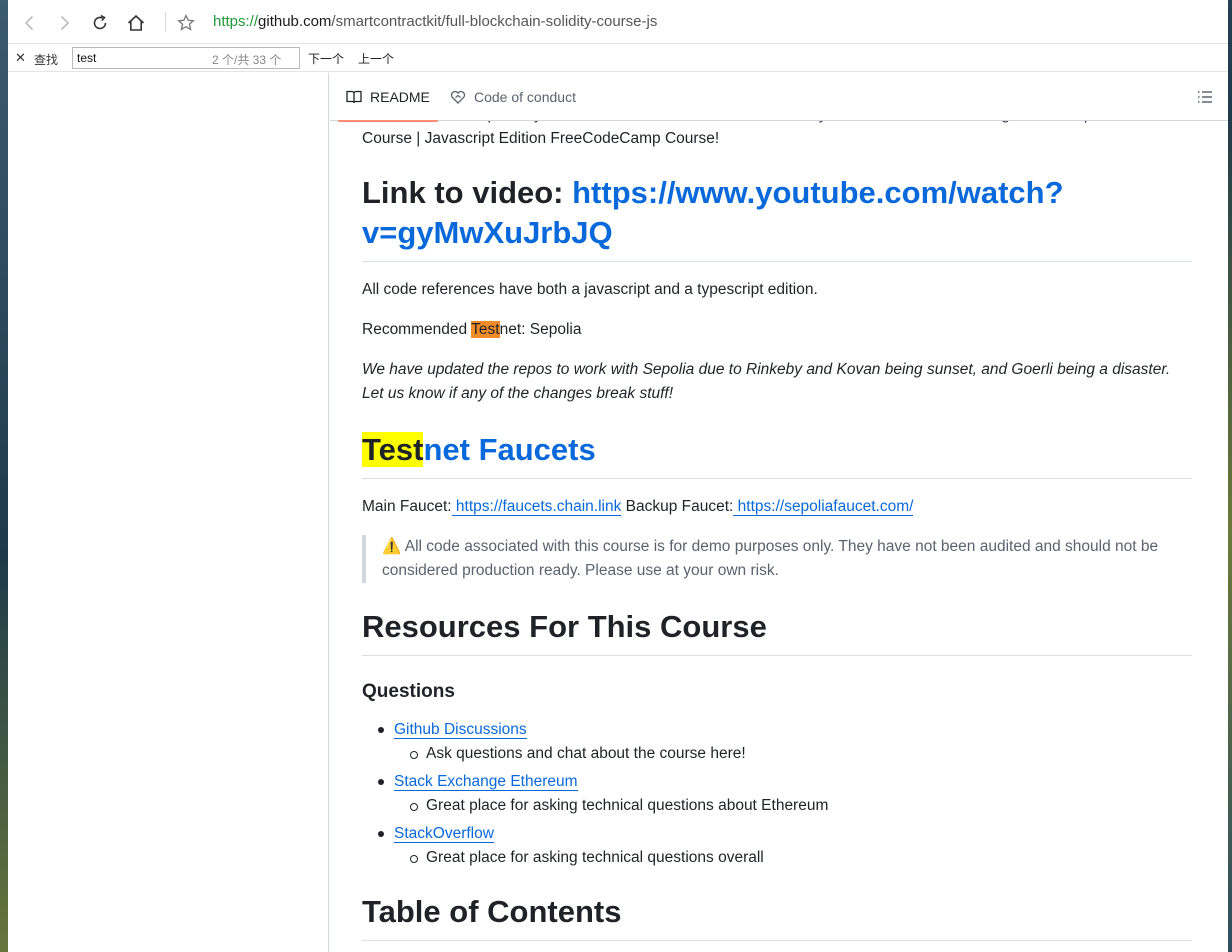 Image resolution: width=1232 pixels, height=952 pixels. I want to click on forward-button, so click(64, 23).